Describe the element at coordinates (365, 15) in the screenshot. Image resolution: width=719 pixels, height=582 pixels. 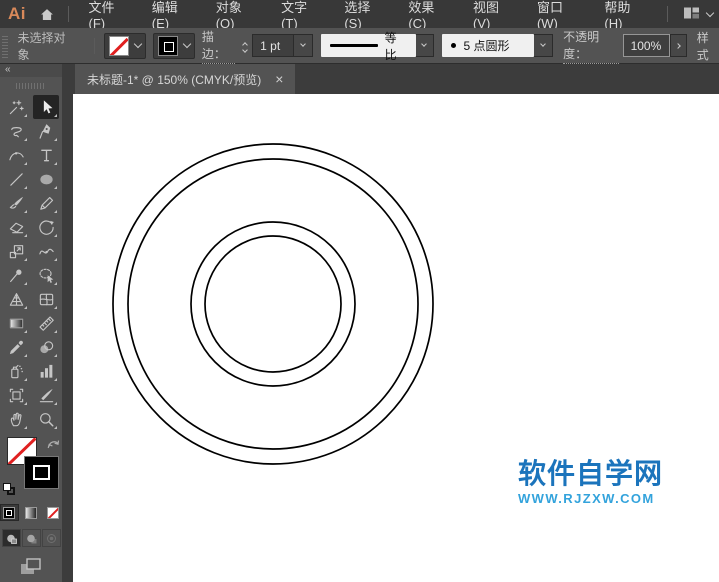
I see `menu-item-select: 选择(S)` at that location.